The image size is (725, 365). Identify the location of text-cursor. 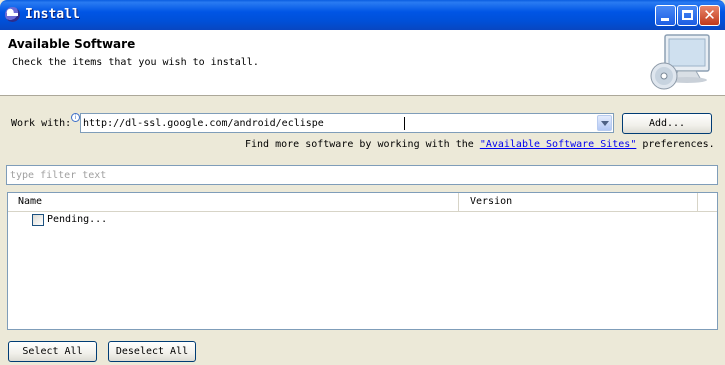
(404, 123).